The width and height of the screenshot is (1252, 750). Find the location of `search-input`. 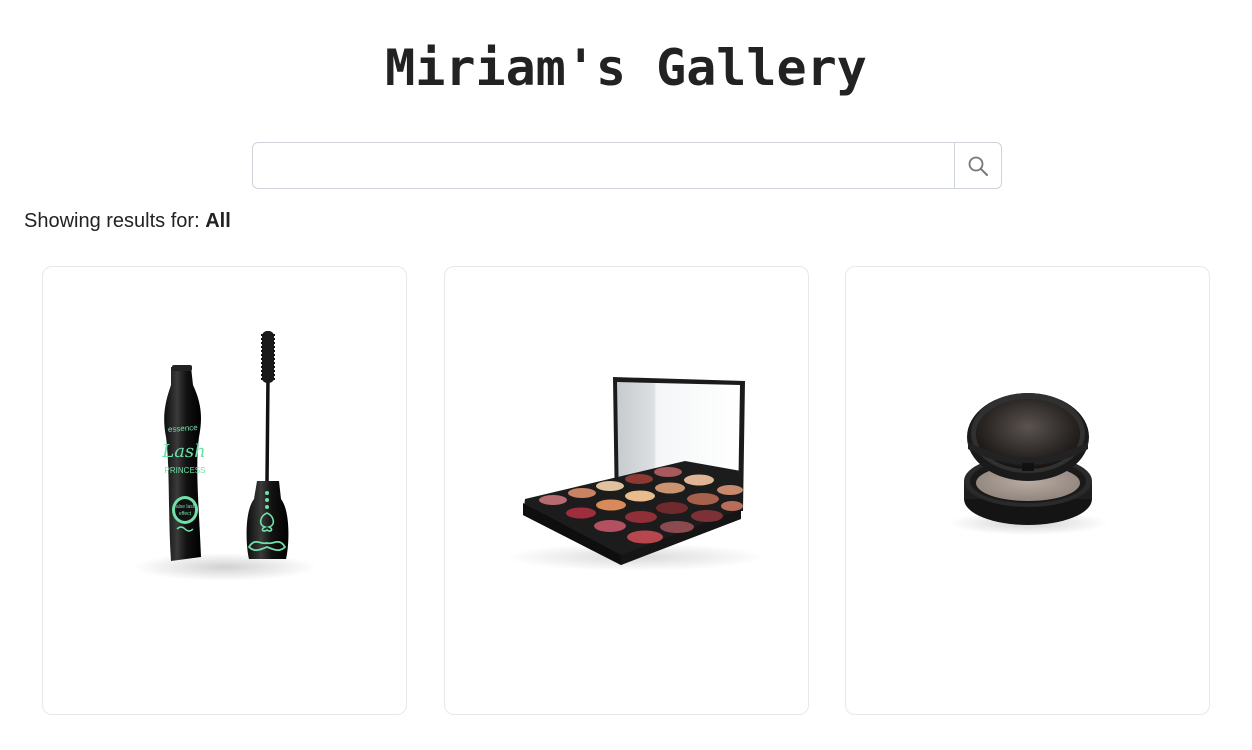

search-input is located at coordinates (603, 165).